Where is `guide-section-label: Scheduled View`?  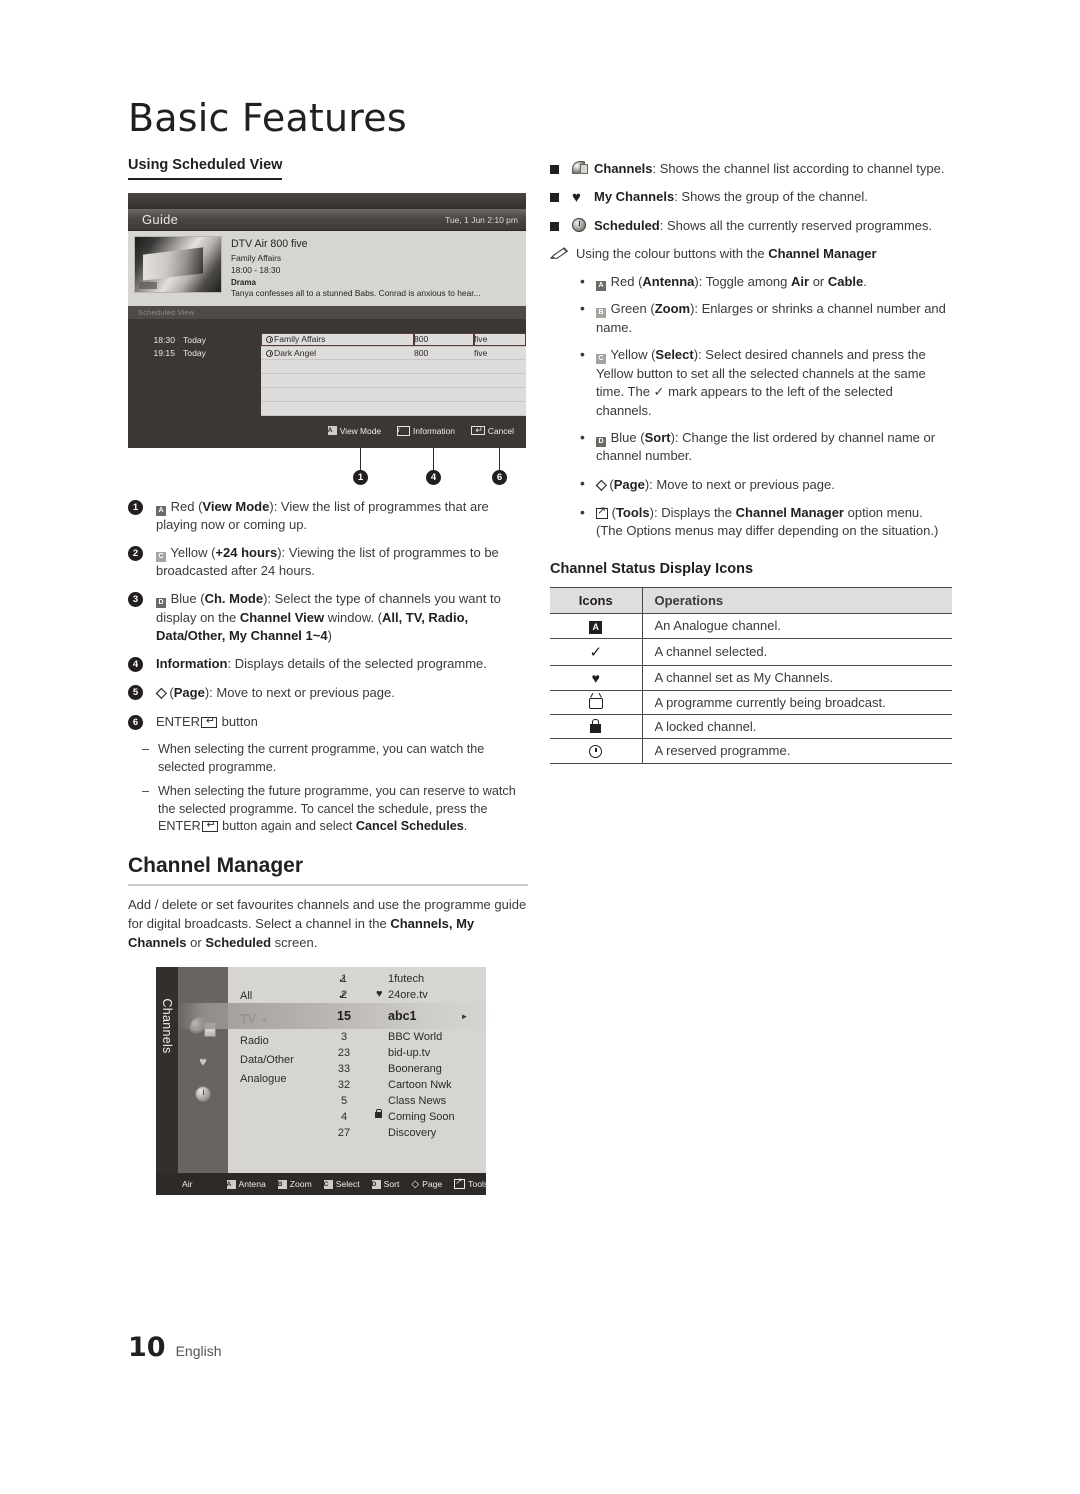
guide-section-label: Scheduled View is located at coordinates (327, 313).